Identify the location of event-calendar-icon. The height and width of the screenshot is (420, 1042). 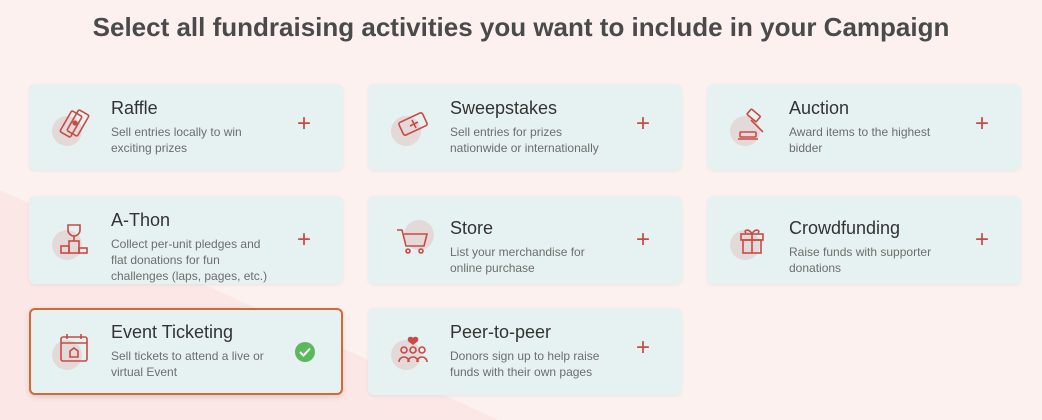
(74, 353).